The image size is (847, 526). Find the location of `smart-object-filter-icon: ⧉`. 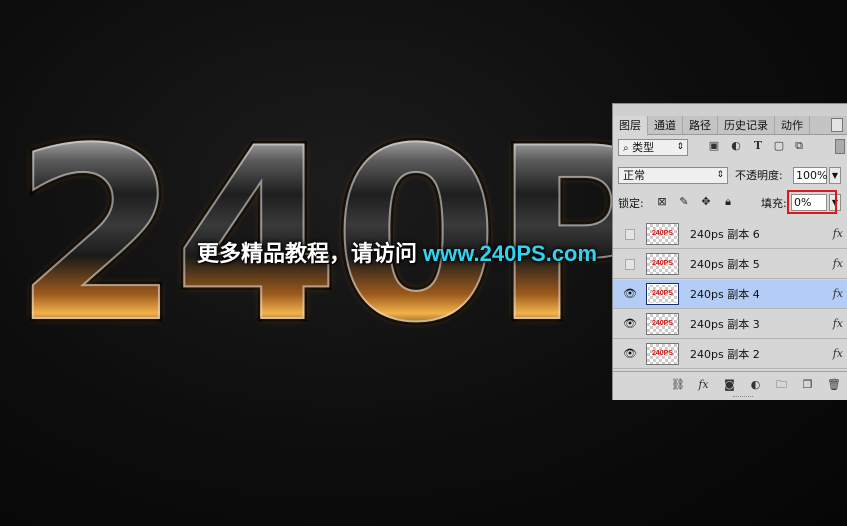

smart-object-filter-icon: ⧉ is located at coordinates (799, 146).